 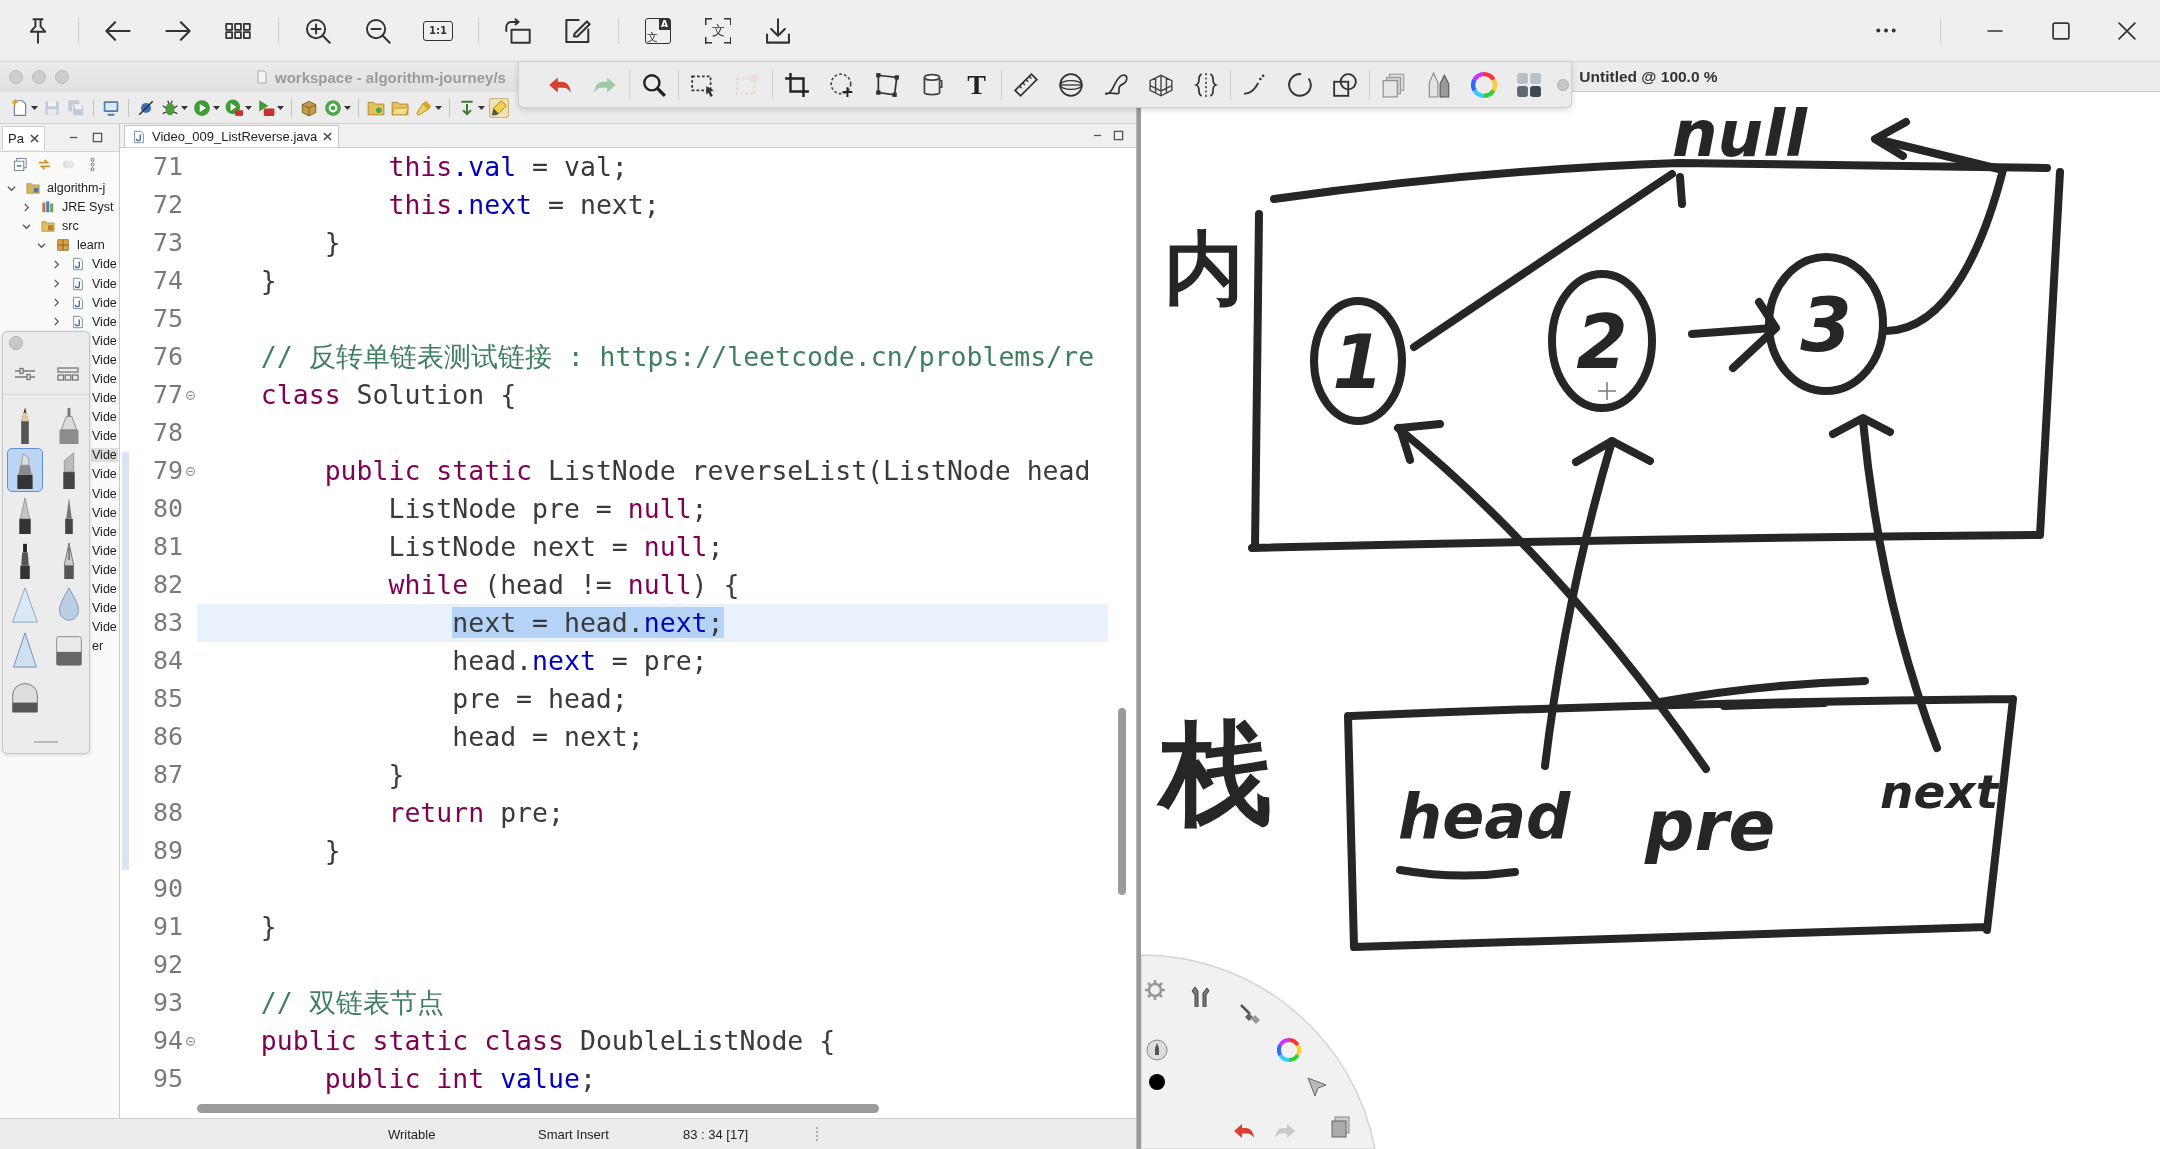 What do you see at coordinates (1648, 76) in the screenshot?
I see `document-title: Untitled @ 100.0 %` at bounding box center [1648, 76].